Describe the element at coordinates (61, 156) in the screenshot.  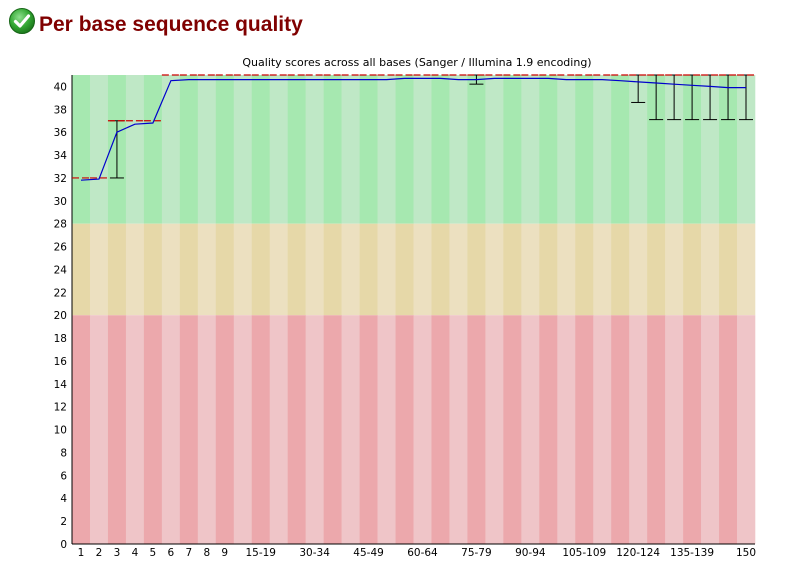
I see `y-tick-label: 34` at that location.